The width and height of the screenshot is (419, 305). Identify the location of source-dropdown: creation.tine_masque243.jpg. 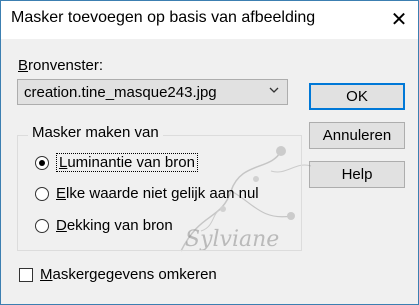
(152, 92).